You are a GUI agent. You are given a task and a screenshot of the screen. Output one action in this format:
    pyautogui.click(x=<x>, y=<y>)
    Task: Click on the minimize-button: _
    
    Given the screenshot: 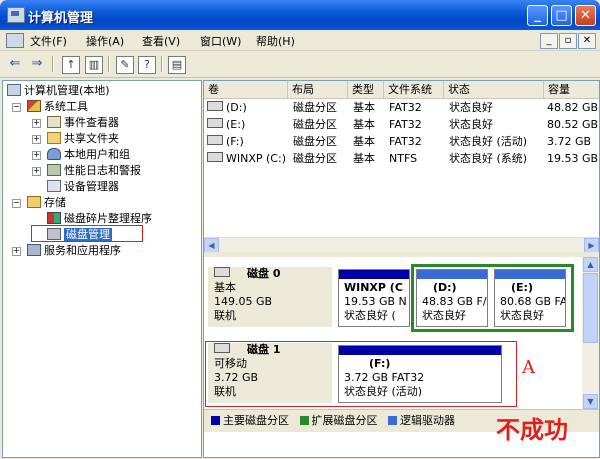 What is the action you would take?
    pyautogui.click(x=537, y=15)
    